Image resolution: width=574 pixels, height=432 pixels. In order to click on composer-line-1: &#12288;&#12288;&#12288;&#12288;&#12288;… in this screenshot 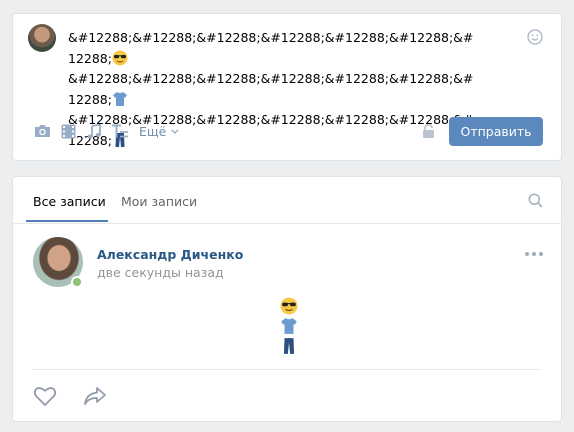, I will do `click(271, 48)`.